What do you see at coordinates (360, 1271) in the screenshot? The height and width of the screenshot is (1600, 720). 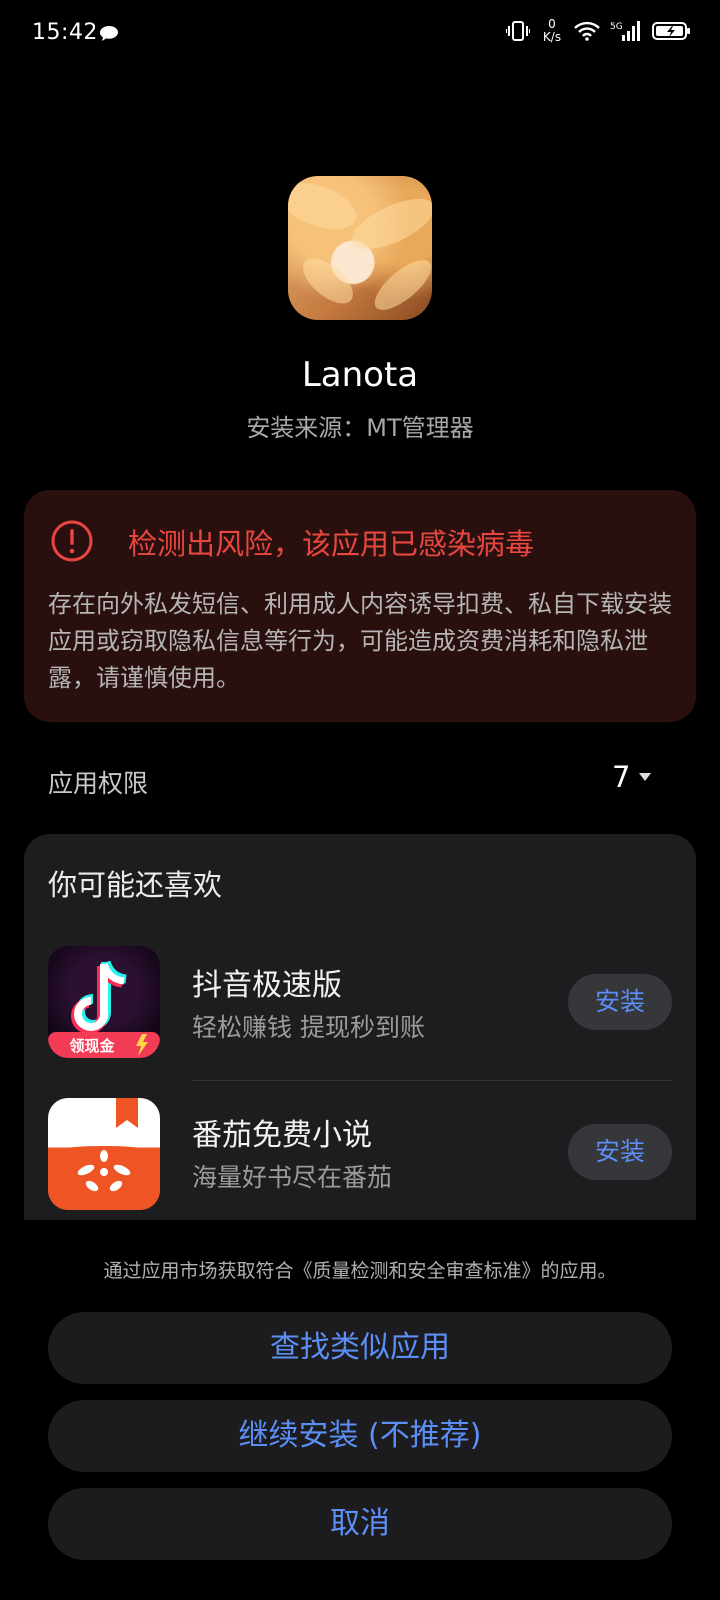 I see `footer-note: 通过应用市场获取符合《质量检测和安全审查标准》的应用。` at bounding box center [360, 1271].